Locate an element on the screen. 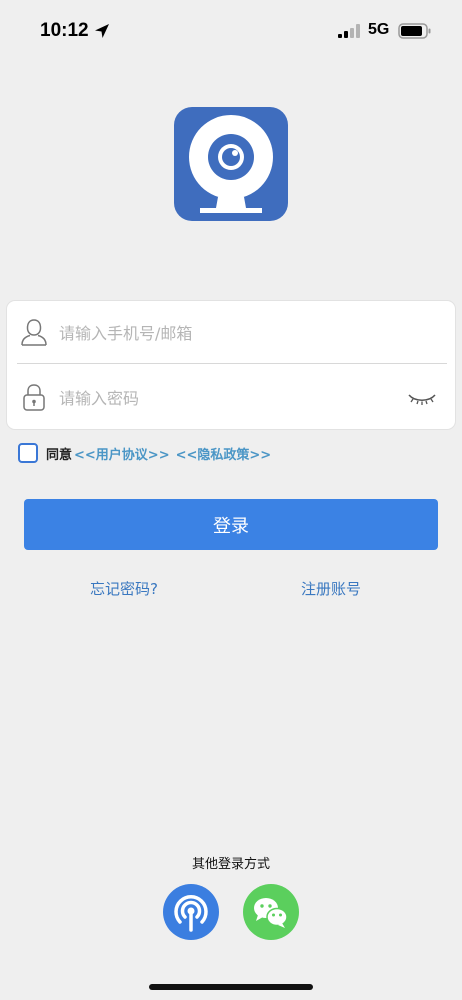  agreement-row: 同意 <<用户协议>> <<隐私政策>> is located at coordinates (144, 453).